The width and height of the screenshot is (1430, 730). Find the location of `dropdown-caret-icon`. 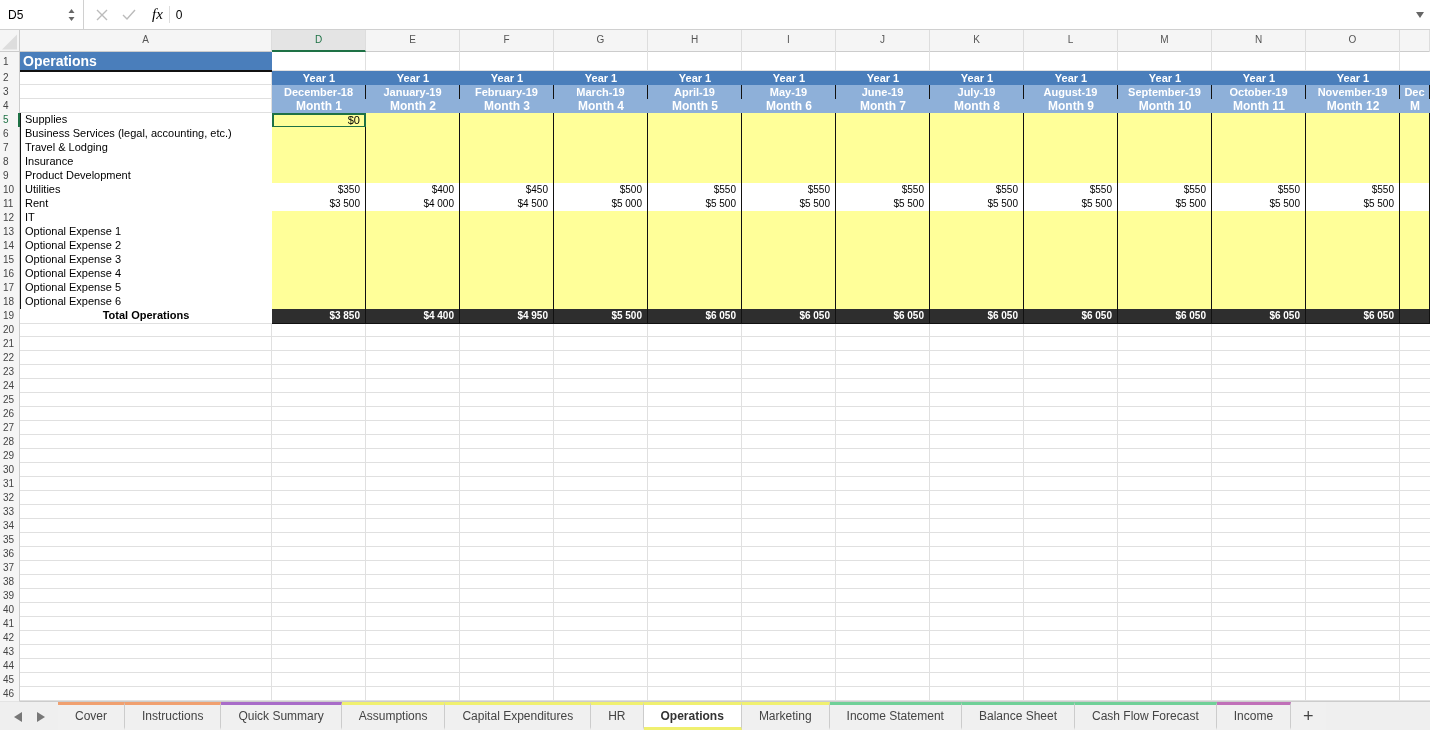

dropdown-caret-icon is located at coordinates (1420, 14).